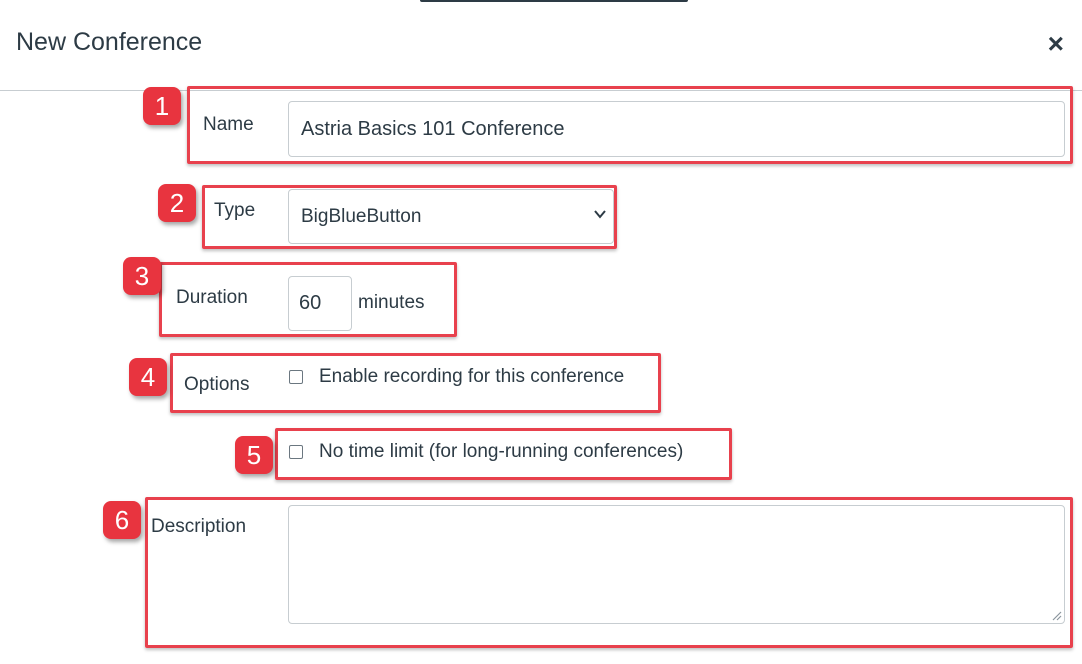  What do you see at coordinates (148, 377) in the screenshot?
I see `annotation-badge-4: 4` at bounding box center [148, 377].